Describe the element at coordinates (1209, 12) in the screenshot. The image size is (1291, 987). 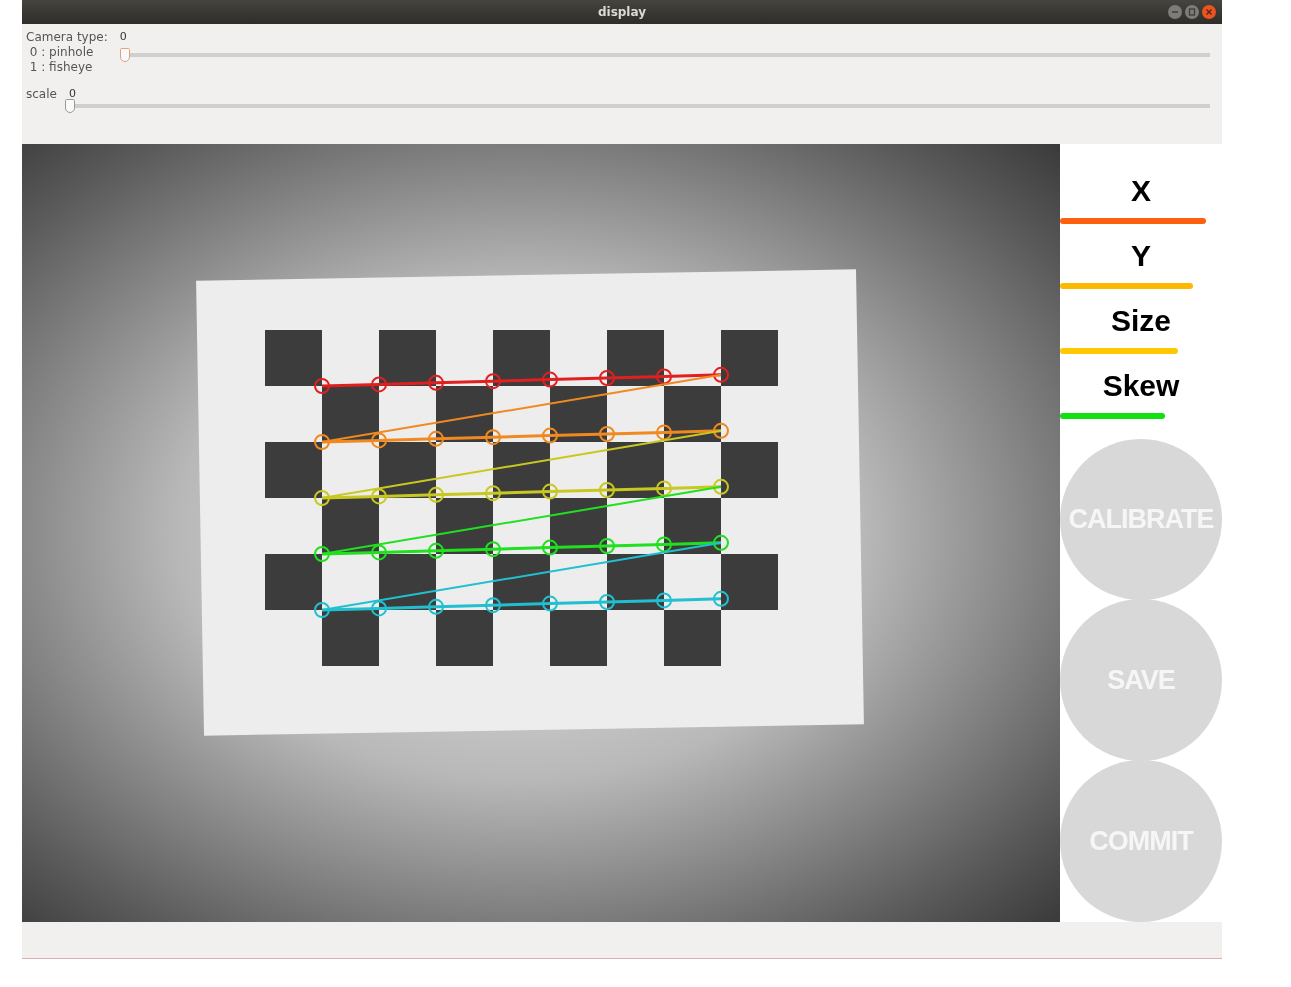
I see `close-icon` at that location.